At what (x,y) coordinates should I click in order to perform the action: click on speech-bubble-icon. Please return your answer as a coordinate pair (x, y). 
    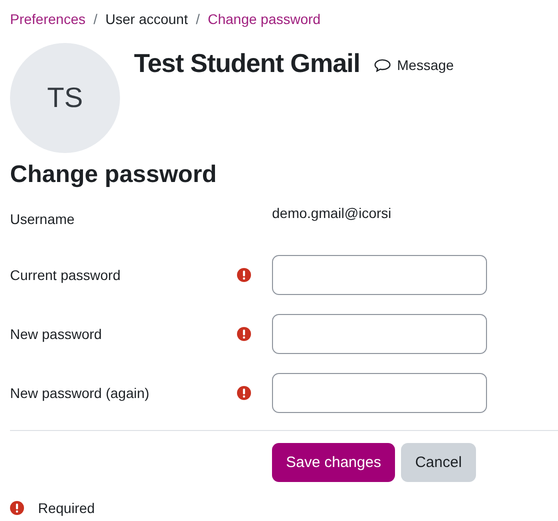
    Looking at the image, I should click on (382, 65).